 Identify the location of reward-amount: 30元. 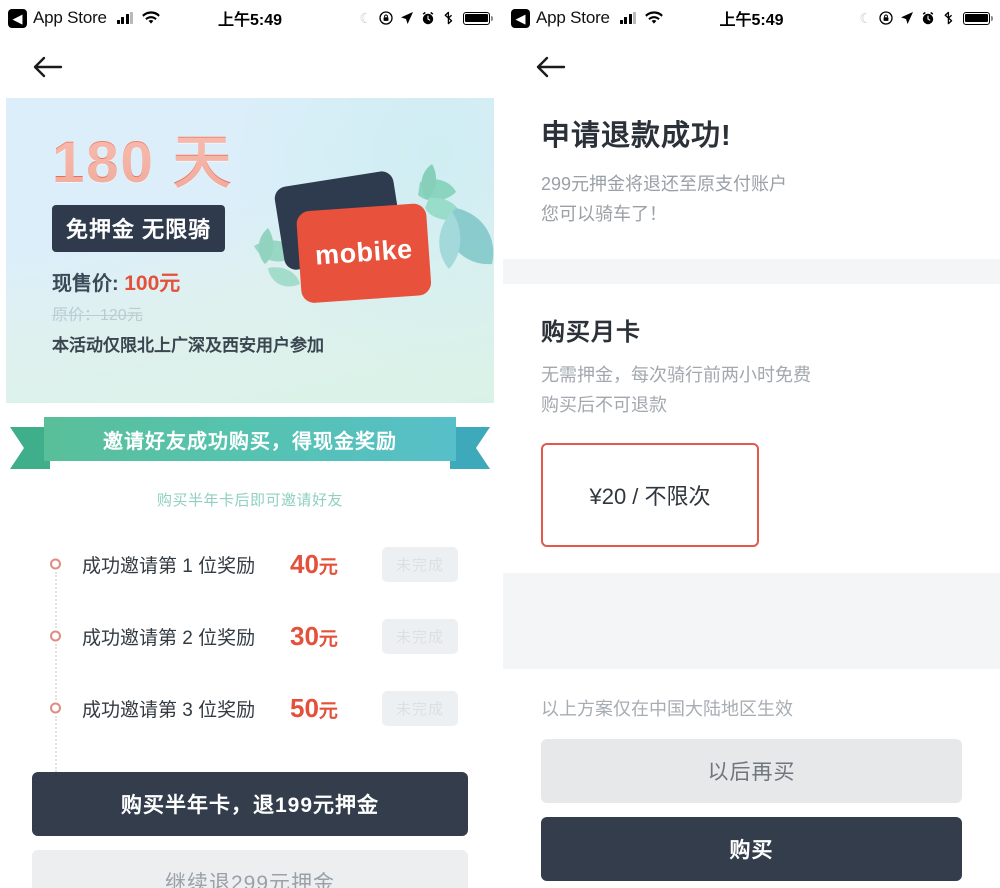
(336, 636).